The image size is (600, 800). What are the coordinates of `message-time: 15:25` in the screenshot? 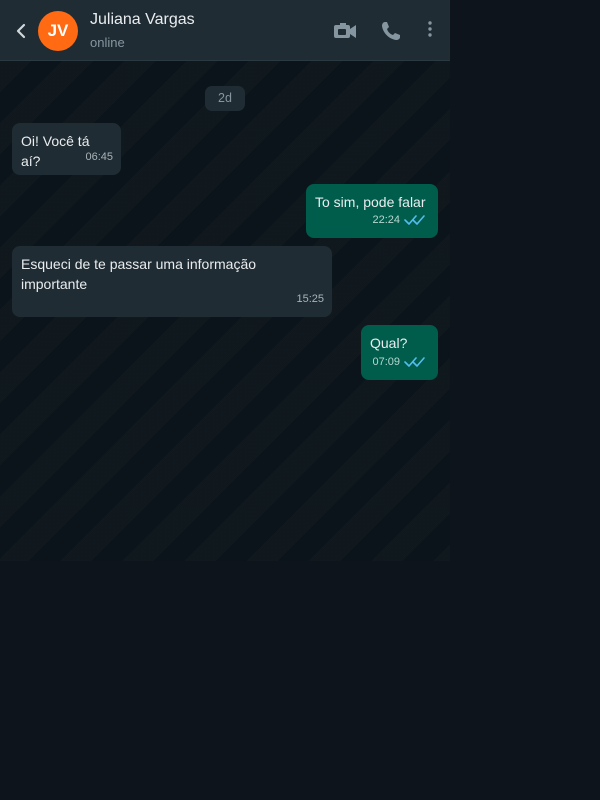 It's located at (310, 299).